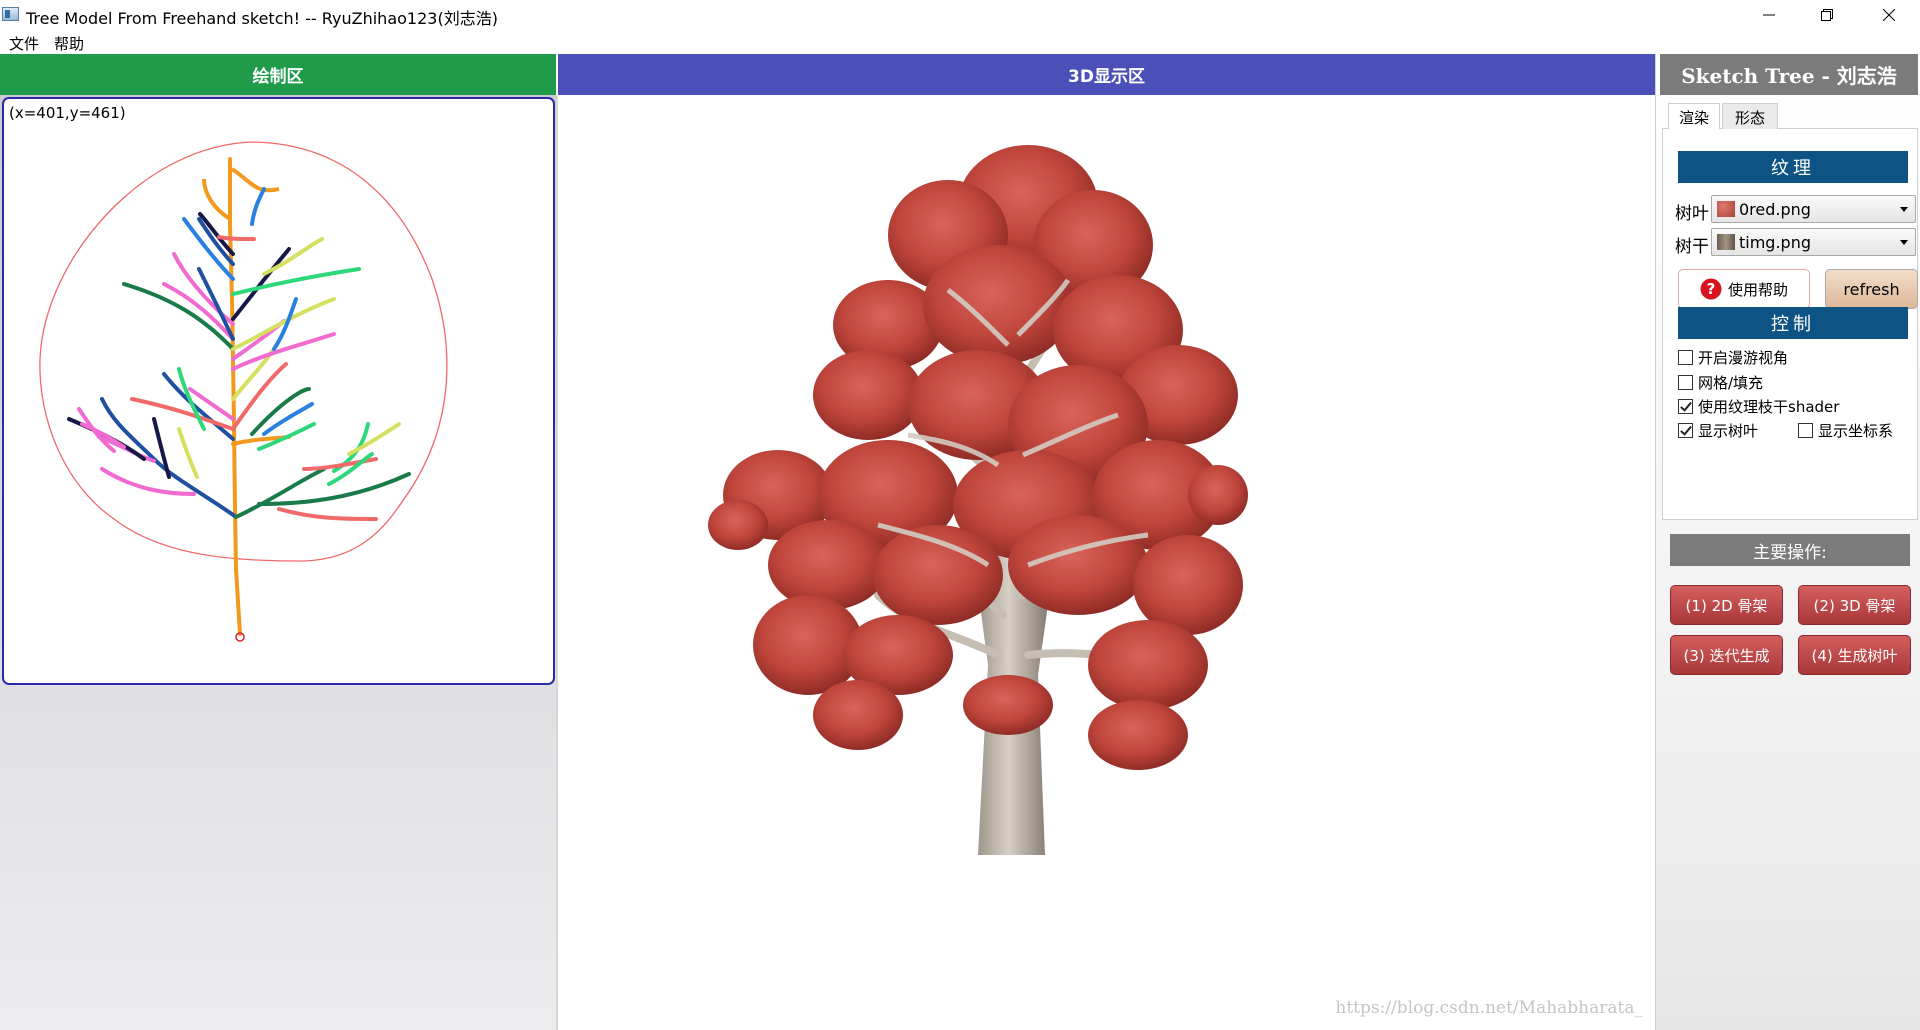 The width and height of the screenshot is (1920, 1030). I want to click on check-roam-view: 开启漫游视角, so click(1733, 357).